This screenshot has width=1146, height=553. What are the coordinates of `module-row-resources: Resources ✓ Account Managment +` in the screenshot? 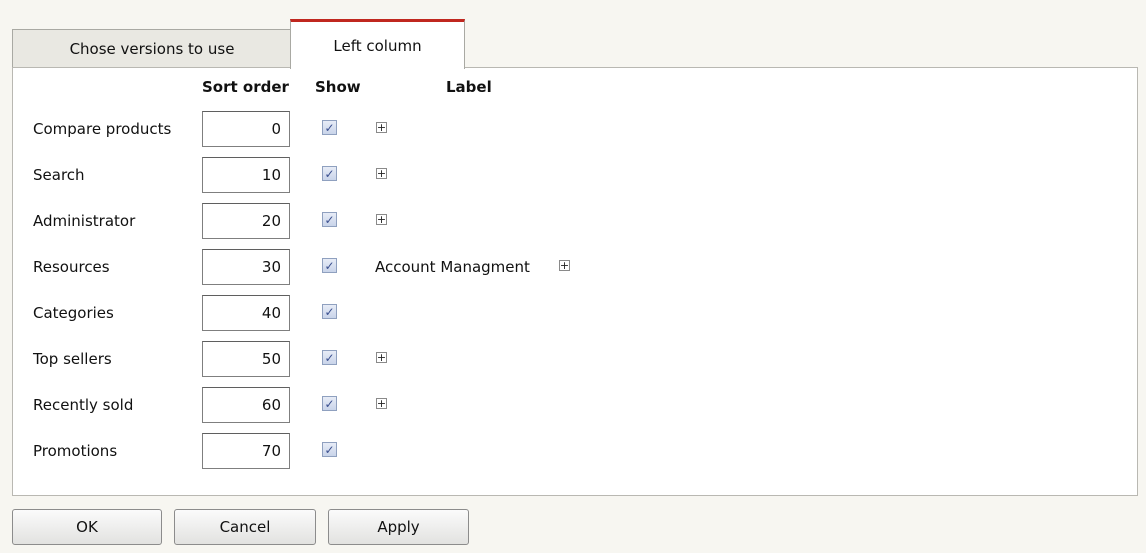 It's located at (313, 267).